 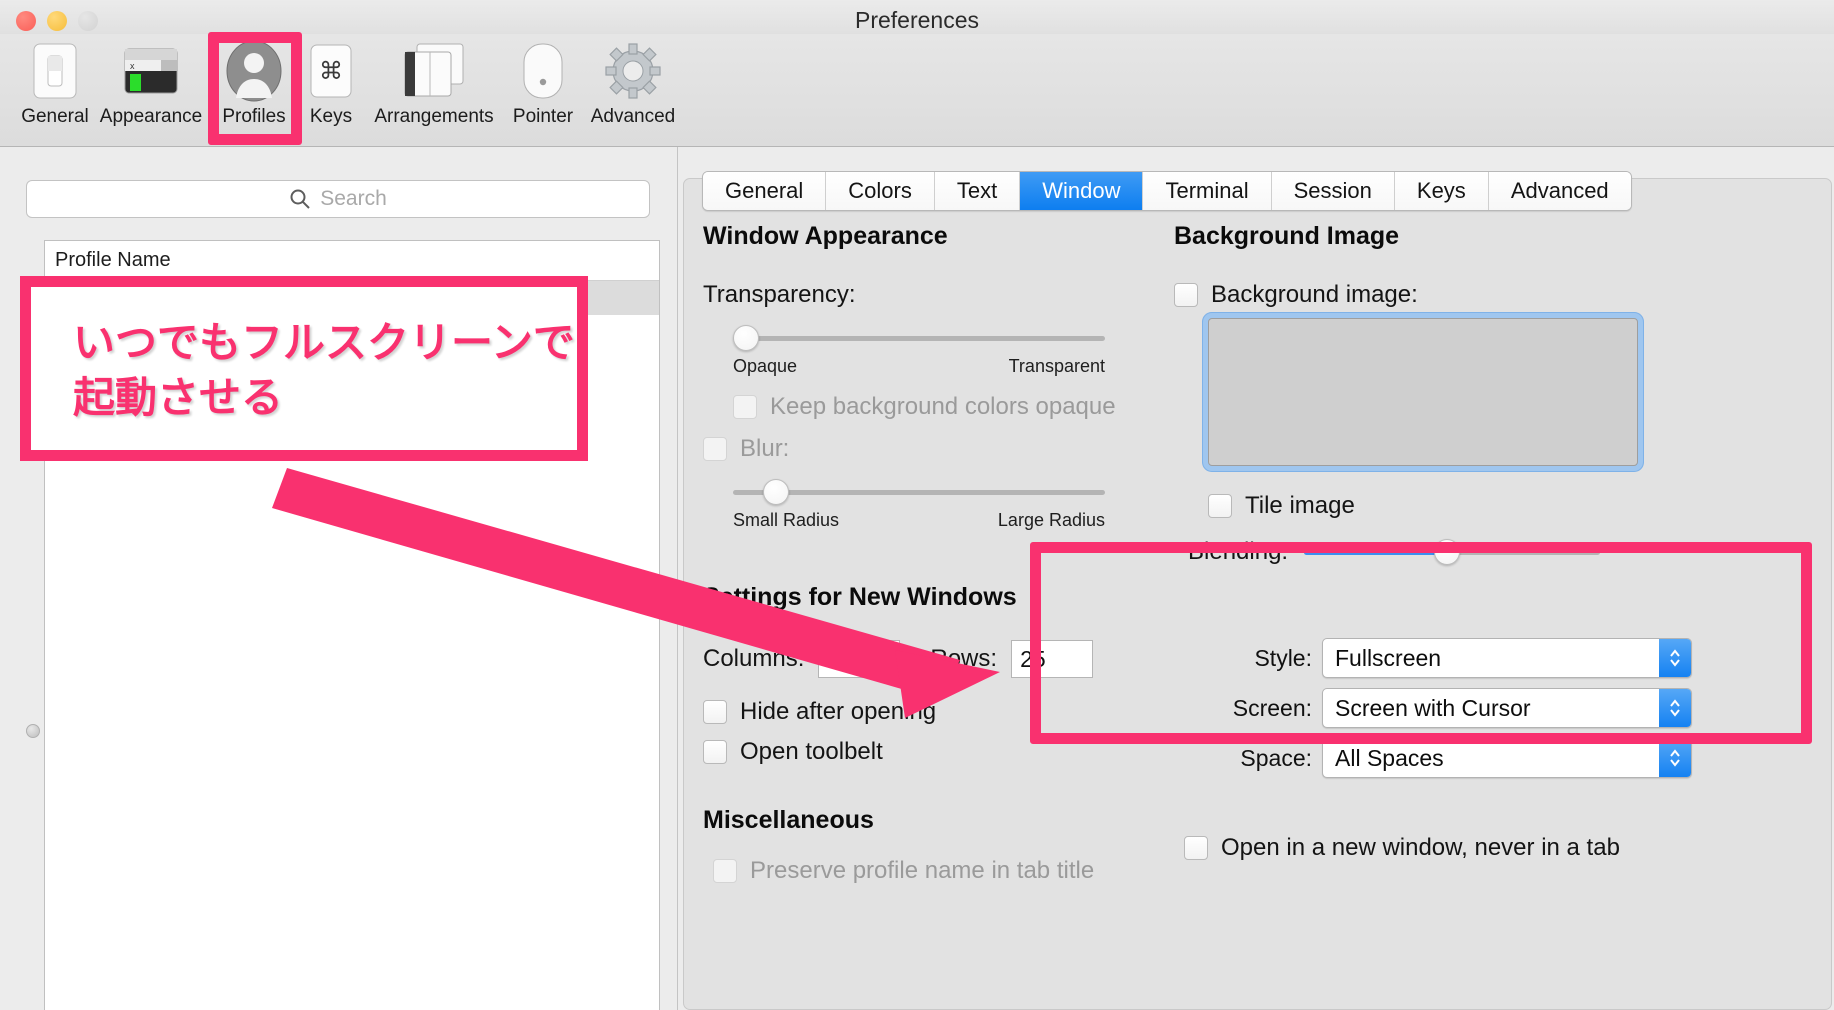 I want to click on transparency-min-label: Opaque, so click(x=765, y=366).